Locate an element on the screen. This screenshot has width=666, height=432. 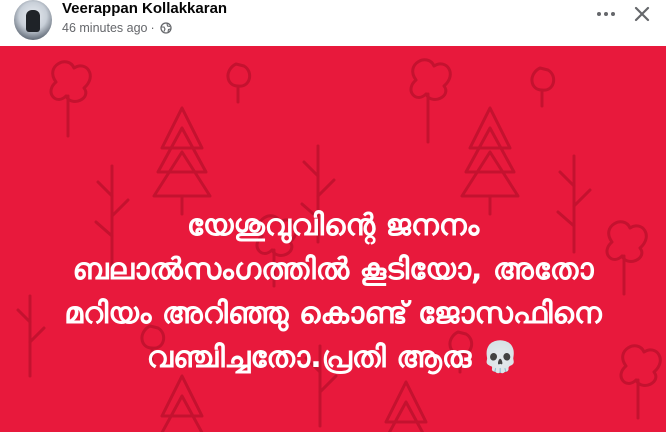
close-button is located at coordinates (642, 14).